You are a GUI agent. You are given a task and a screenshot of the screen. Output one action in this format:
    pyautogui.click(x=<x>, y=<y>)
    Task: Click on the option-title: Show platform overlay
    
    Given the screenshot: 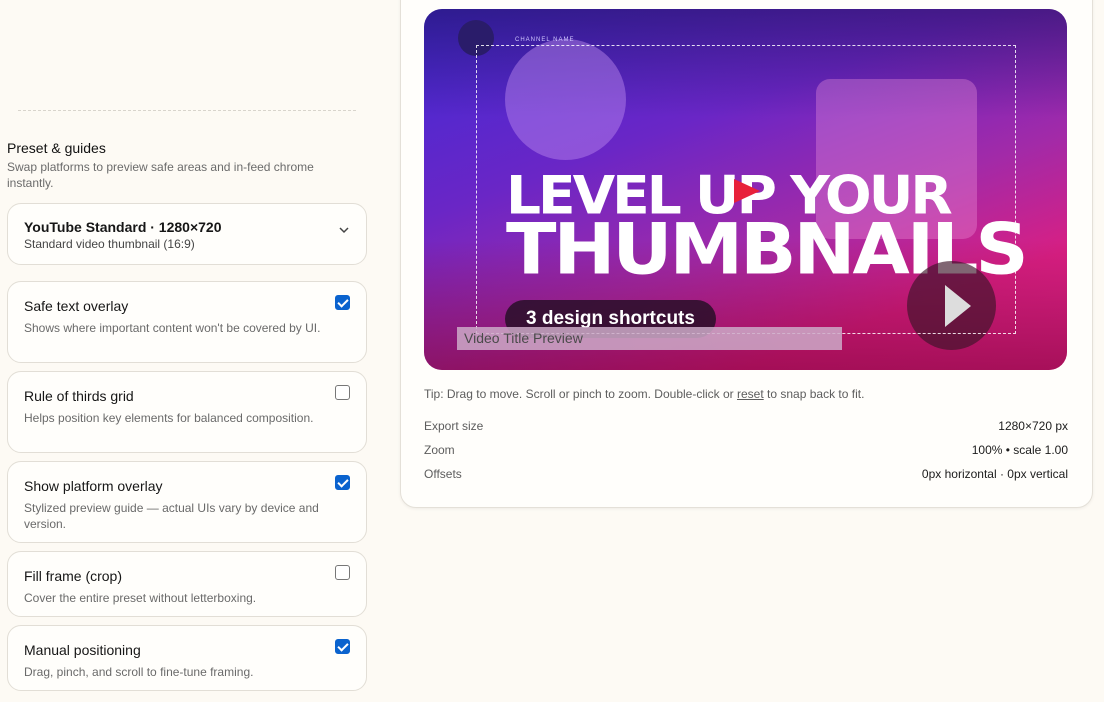 What is the action you would take?
    pyautogui.click(x=93, y=486)
    